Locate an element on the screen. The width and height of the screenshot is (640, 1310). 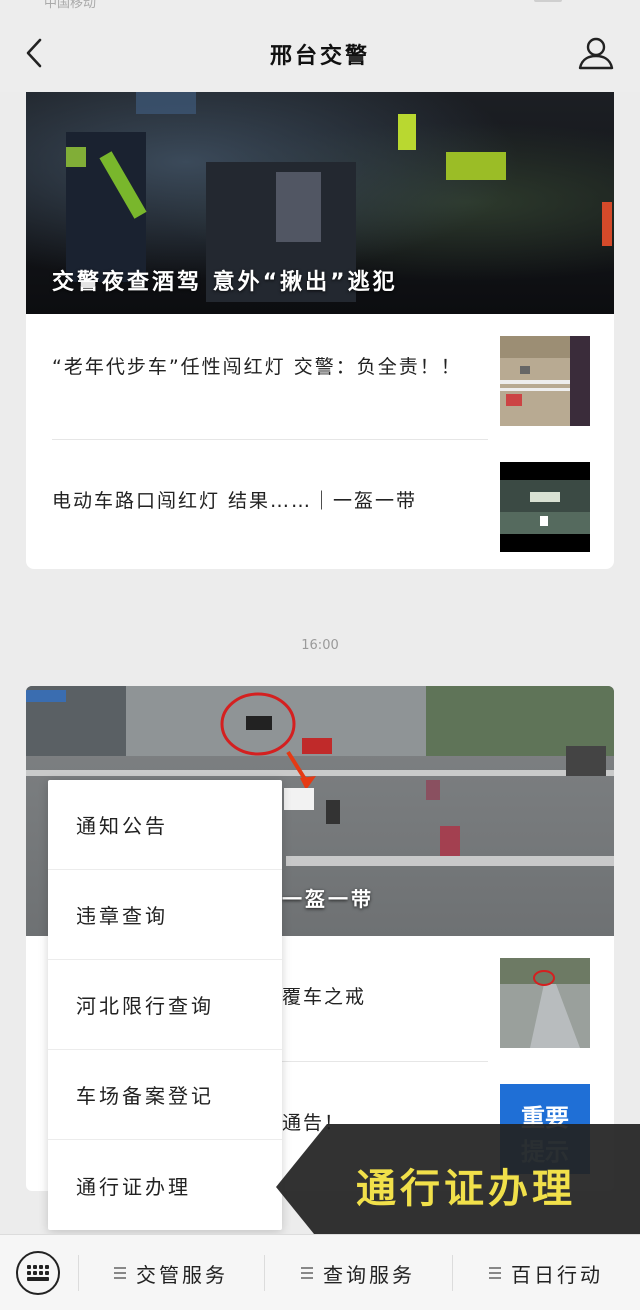
list-item: 电动车路口闯红灯 结果……｜一盔一带 is located at coordinates (320, 503).